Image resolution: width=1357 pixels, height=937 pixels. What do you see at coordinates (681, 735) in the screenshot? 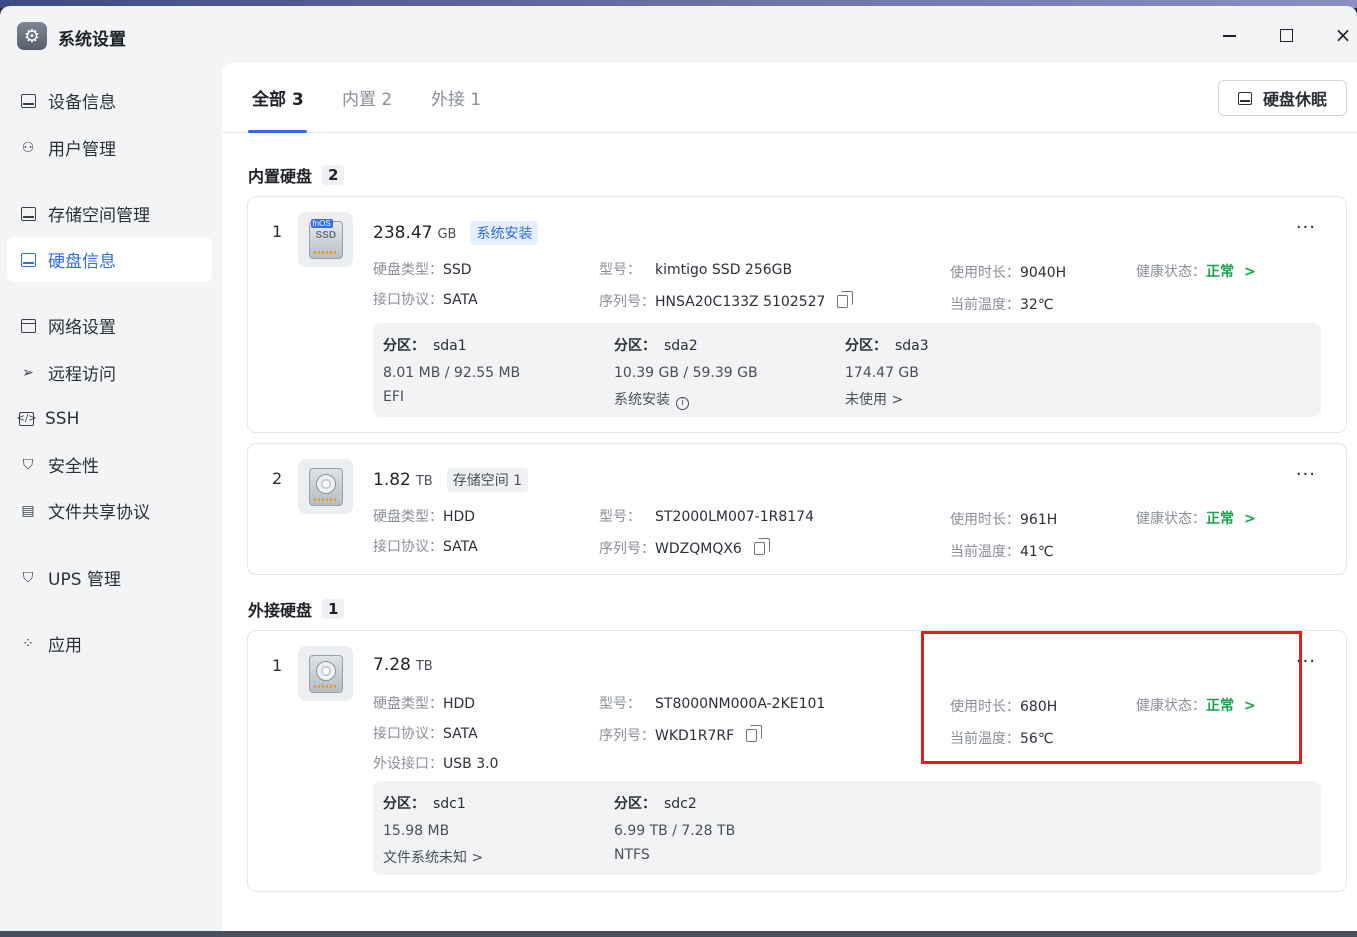
I see `disk-serial: 序列号：WKD1R7RF` at bounding box center [681, 735].